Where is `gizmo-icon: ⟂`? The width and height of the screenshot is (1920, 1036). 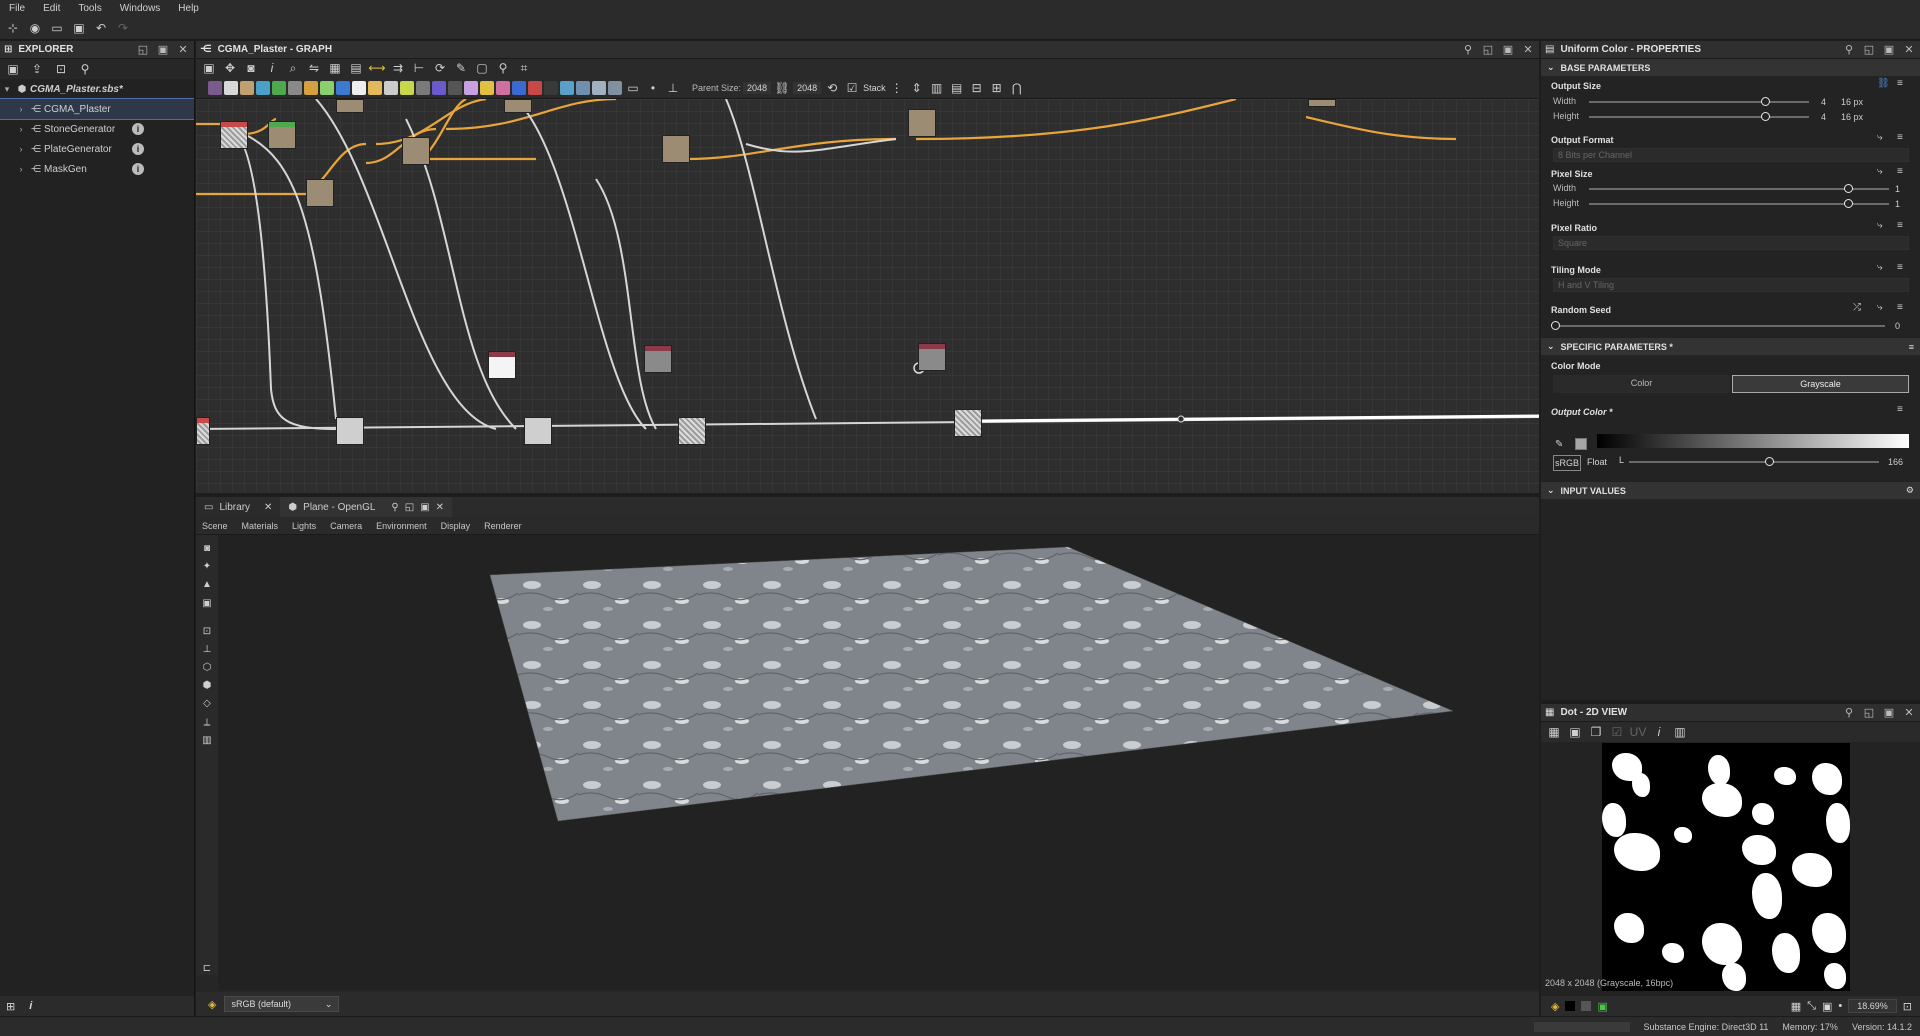 gizmo-icon: ⟂ is located at coordinates (207, 723).